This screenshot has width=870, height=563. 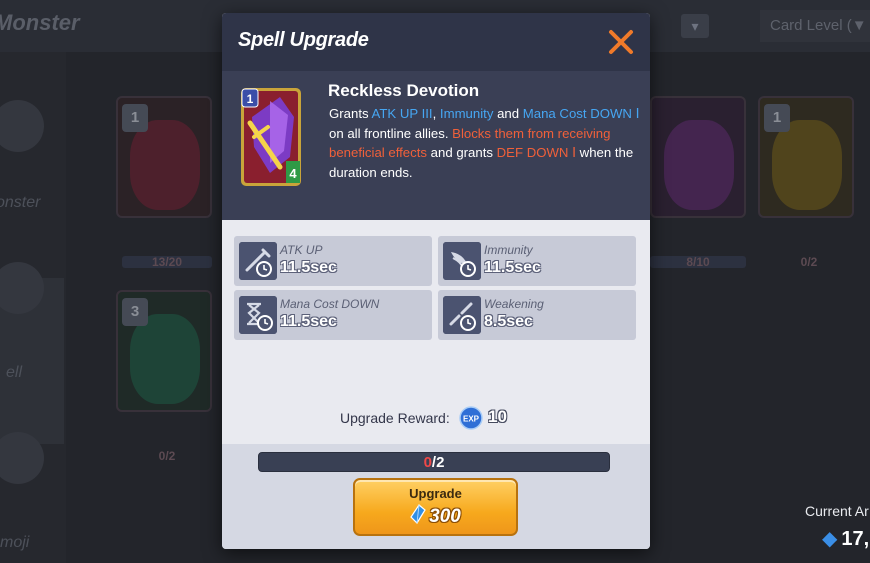 I want to click on sort-dropdown: Card Level (▼, so click(x=815, y=26).